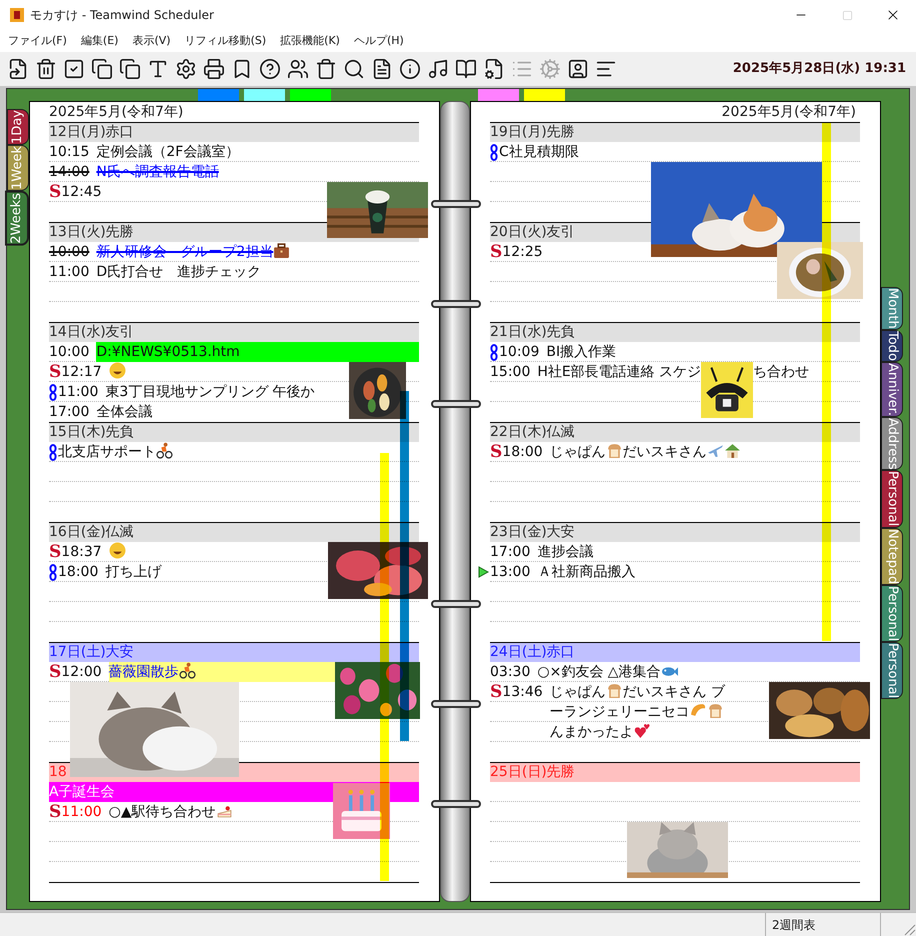 This screenshot has height=936, width=916. I want to click on entry-text: 東3丁目現地サンプリング 午後か, so click(210, 392).